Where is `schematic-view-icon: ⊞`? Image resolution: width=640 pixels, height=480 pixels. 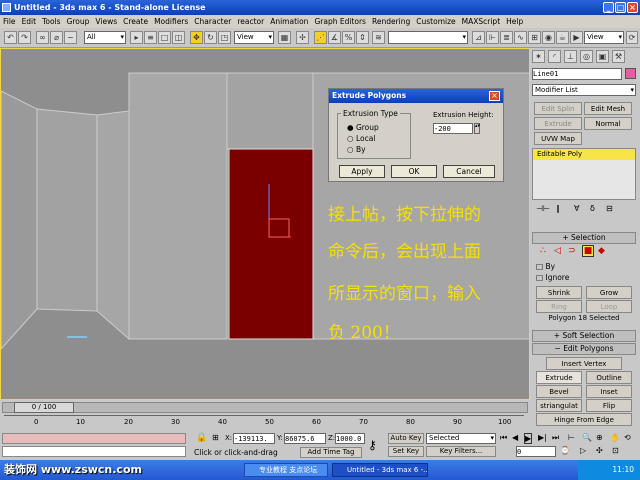 schematic-view-icon: ⊞ is located at coordinates (534, 37).